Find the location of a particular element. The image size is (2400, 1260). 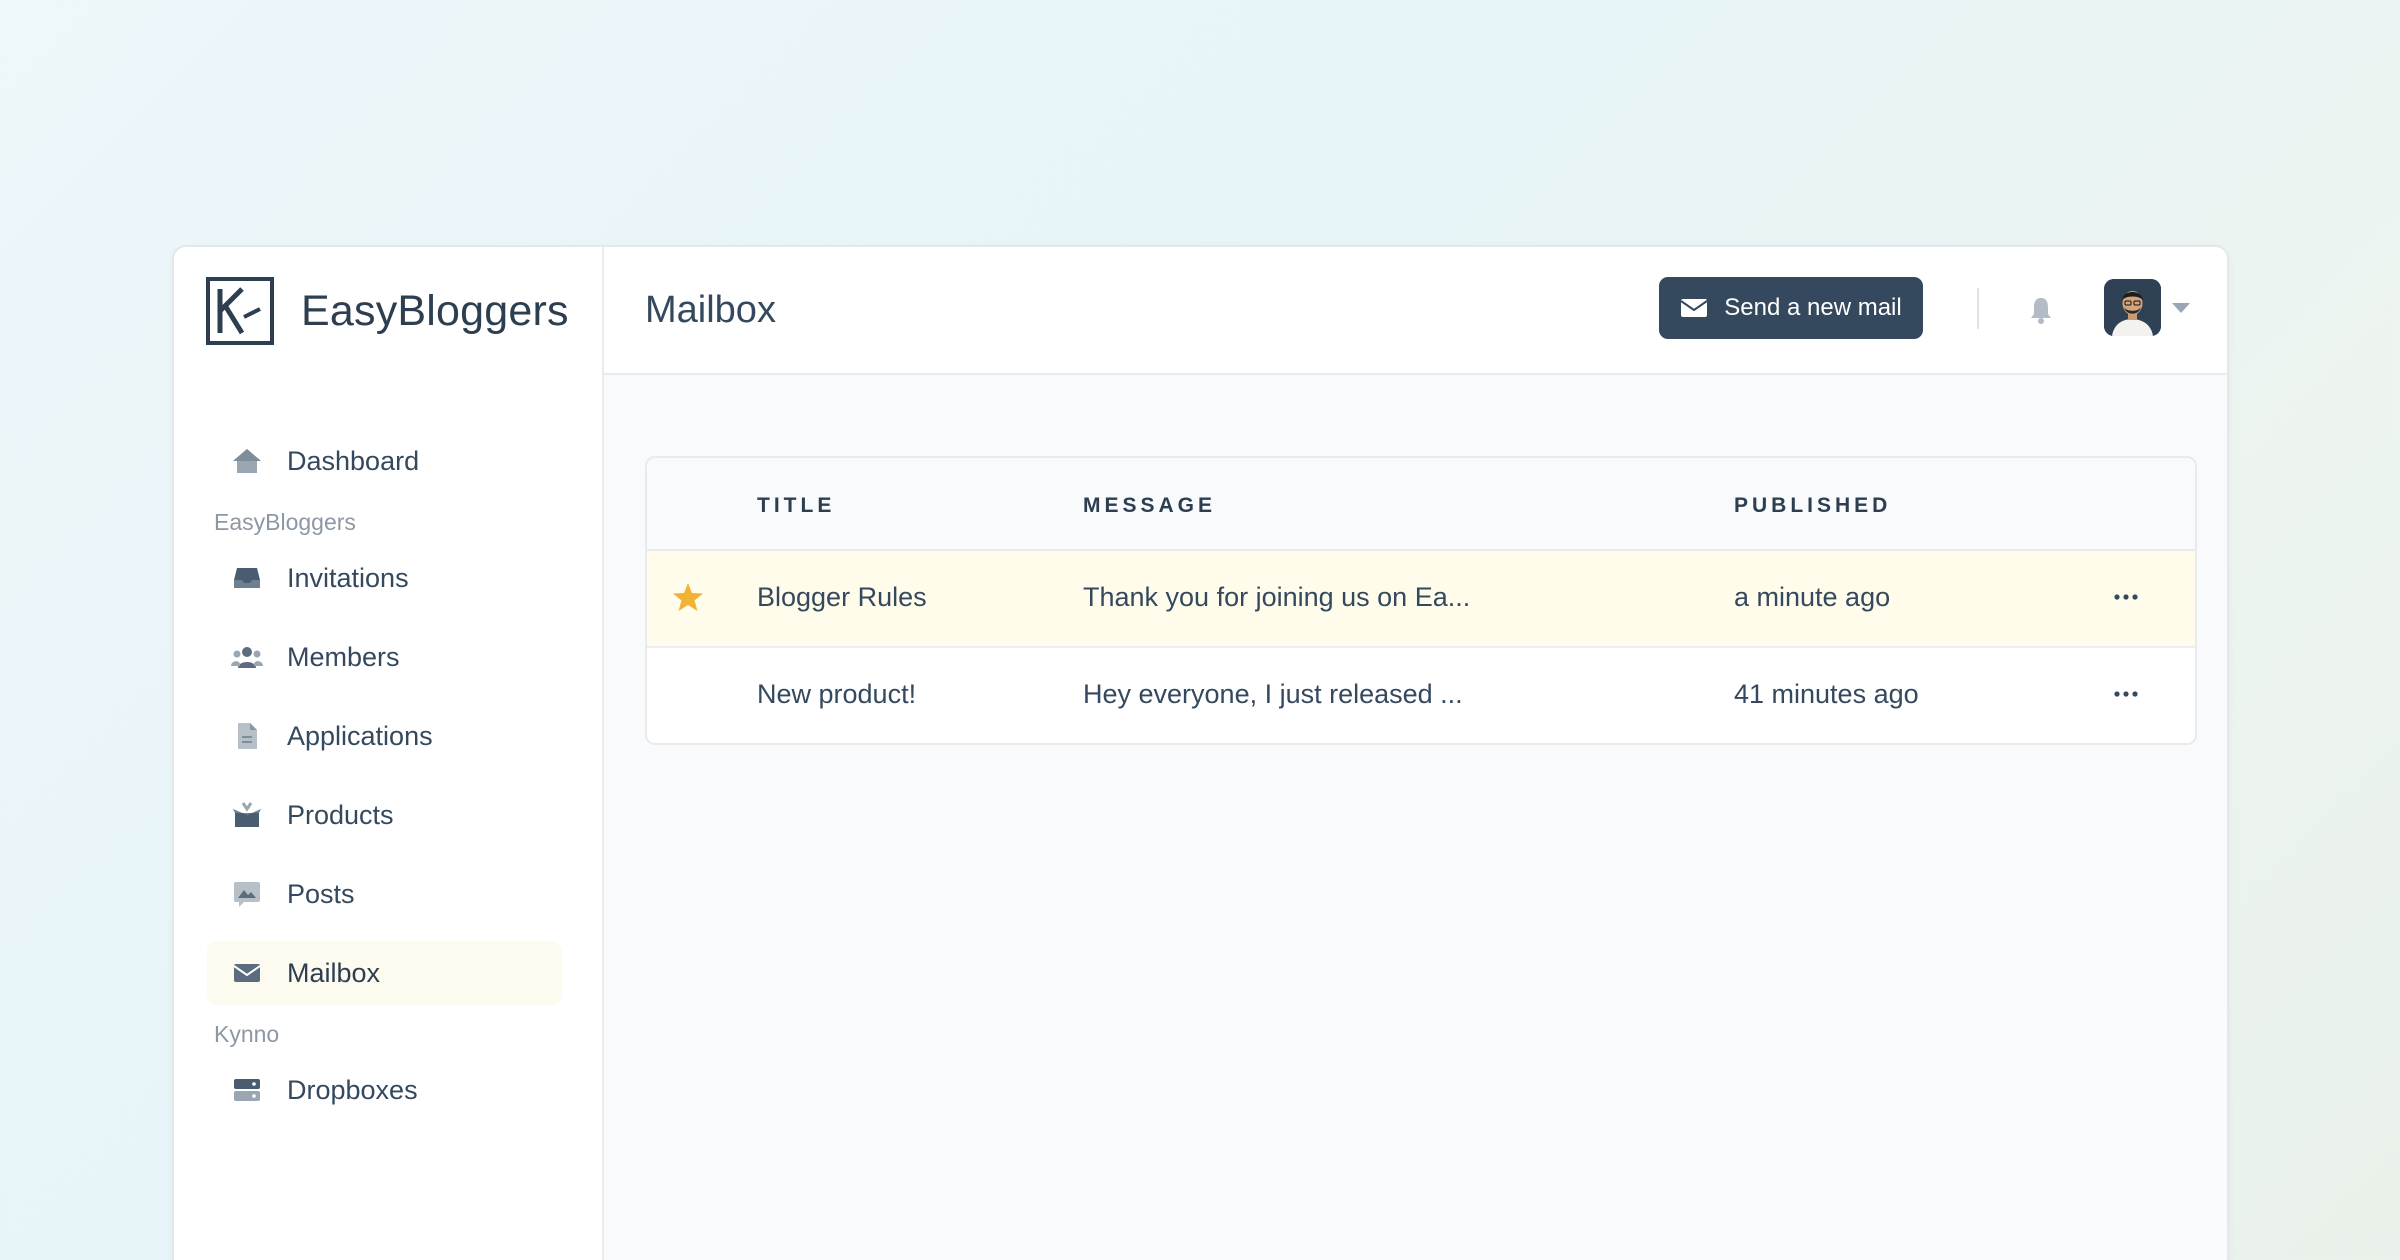

sidebar-item-label: Invitations is located at coordinates (348, 577).